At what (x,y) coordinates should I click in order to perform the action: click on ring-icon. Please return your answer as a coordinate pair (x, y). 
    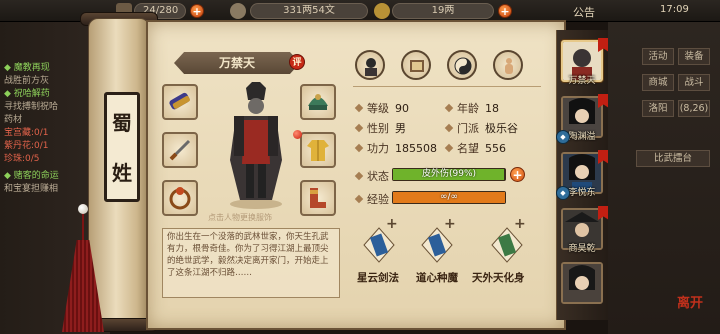
    Looking at the image, I should click on (180, 198).